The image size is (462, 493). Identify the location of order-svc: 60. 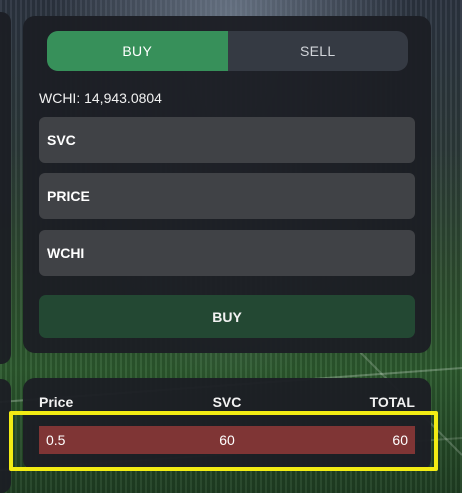
(227, 440).